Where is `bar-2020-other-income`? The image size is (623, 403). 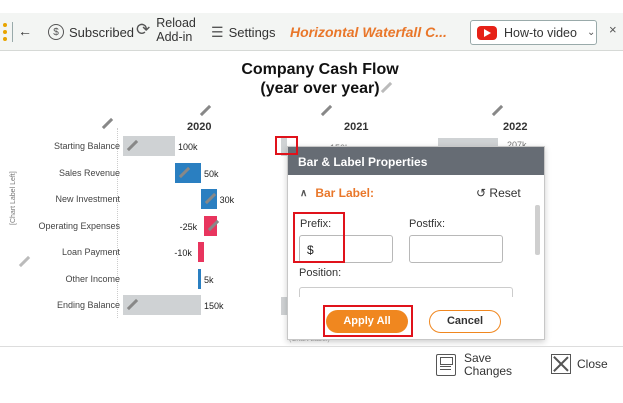
bar-2020-other-income is located at coordinates (199, 278).